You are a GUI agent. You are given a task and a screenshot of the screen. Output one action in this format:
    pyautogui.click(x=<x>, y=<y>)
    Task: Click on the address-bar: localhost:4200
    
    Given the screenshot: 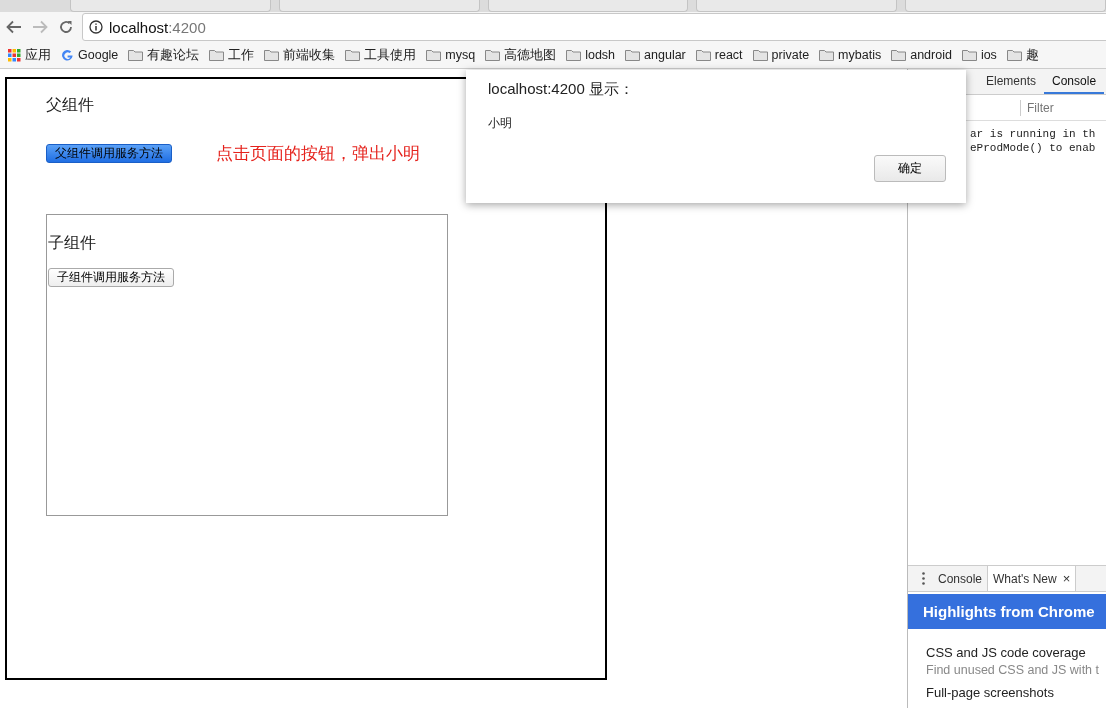 What is the action you would take?
    pyautogui.click(x=594, y=27)
    